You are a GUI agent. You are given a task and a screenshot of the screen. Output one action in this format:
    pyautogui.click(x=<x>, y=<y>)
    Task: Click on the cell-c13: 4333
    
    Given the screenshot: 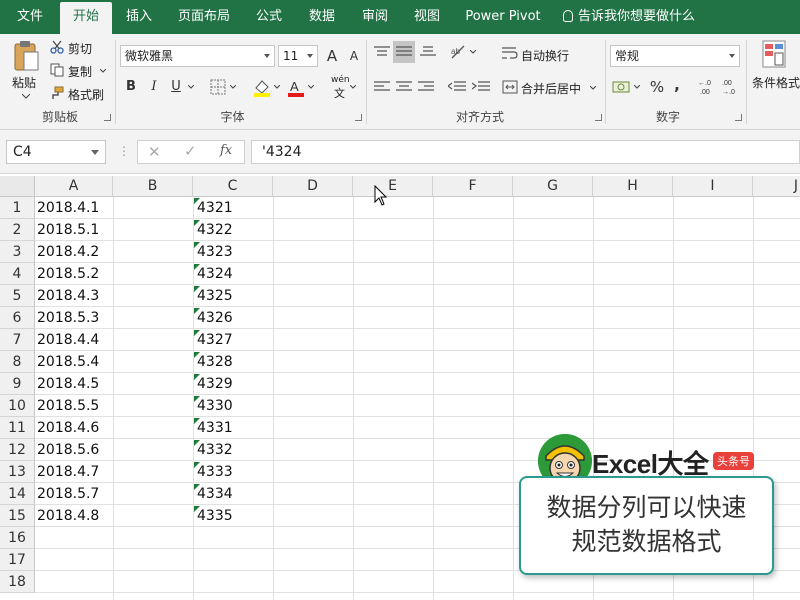 What is the action you would take?
    pyautogui.click(x=214, y=472)
    